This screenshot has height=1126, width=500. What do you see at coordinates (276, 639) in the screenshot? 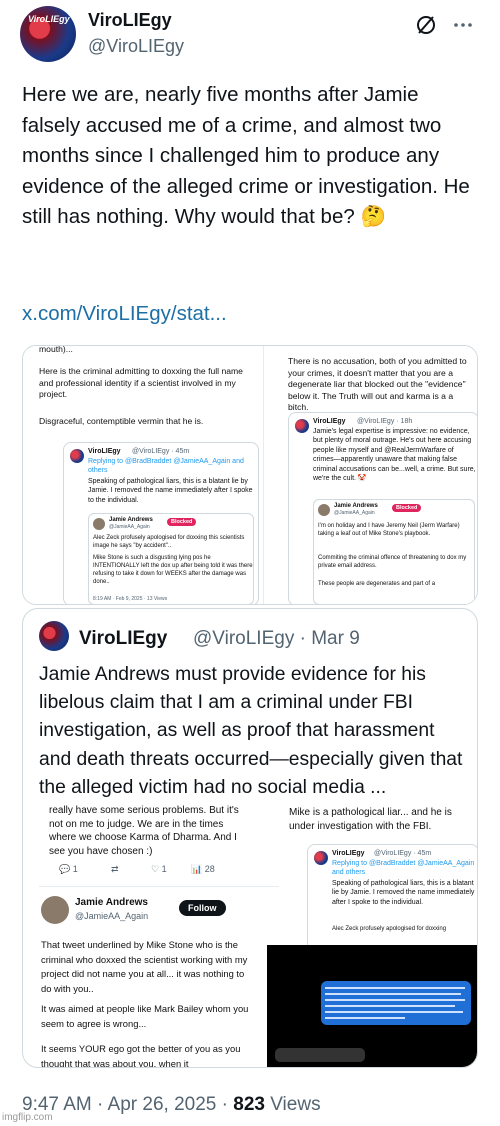
I see `quoted-author-handle: @ViroLIEgy · Mar 9` at bounding box center [276, 639].